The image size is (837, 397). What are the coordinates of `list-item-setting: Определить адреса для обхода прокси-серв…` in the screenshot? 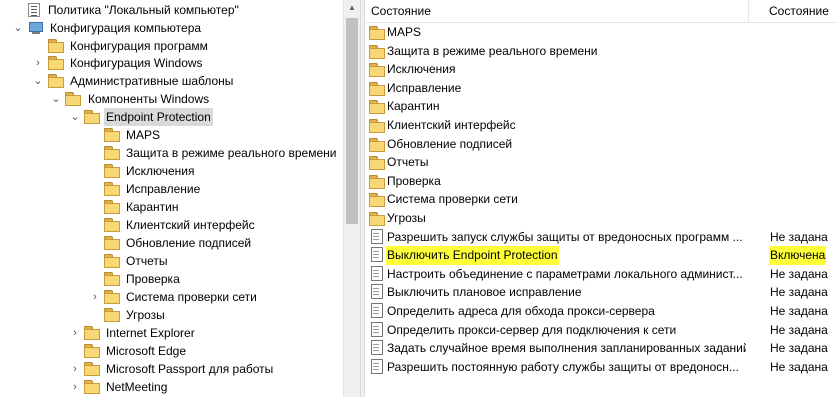 It's located at (601, 311).